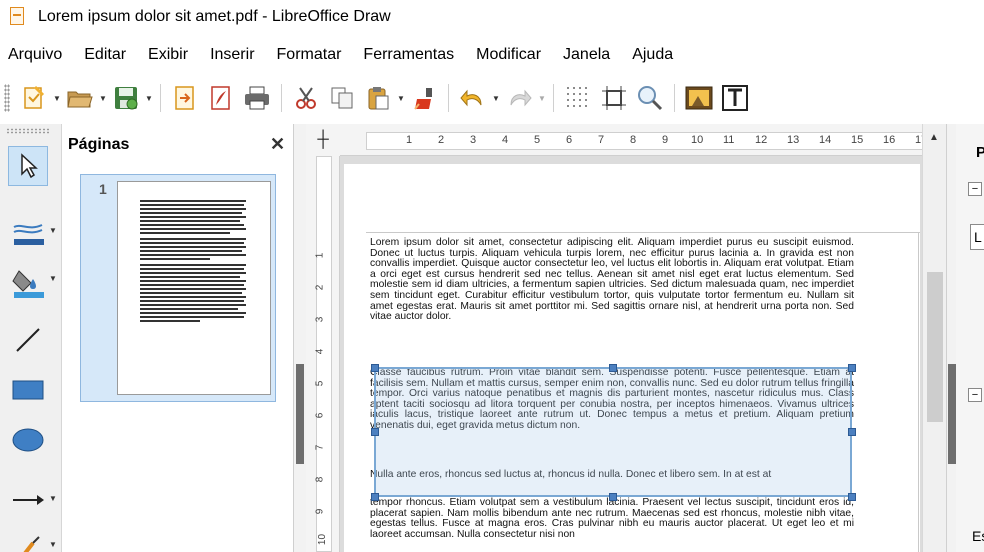  What do you see at coordinates (650, 98) in the screenshot?
I see `zoom-icon` at bounding box center [650, 98].